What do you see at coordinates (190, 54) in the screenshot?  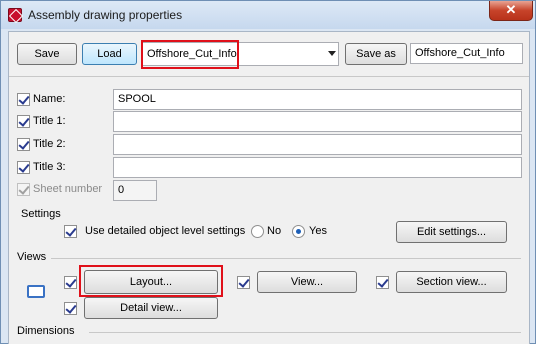 I see `highlight-box-settings` at bounding box center [190, 54].